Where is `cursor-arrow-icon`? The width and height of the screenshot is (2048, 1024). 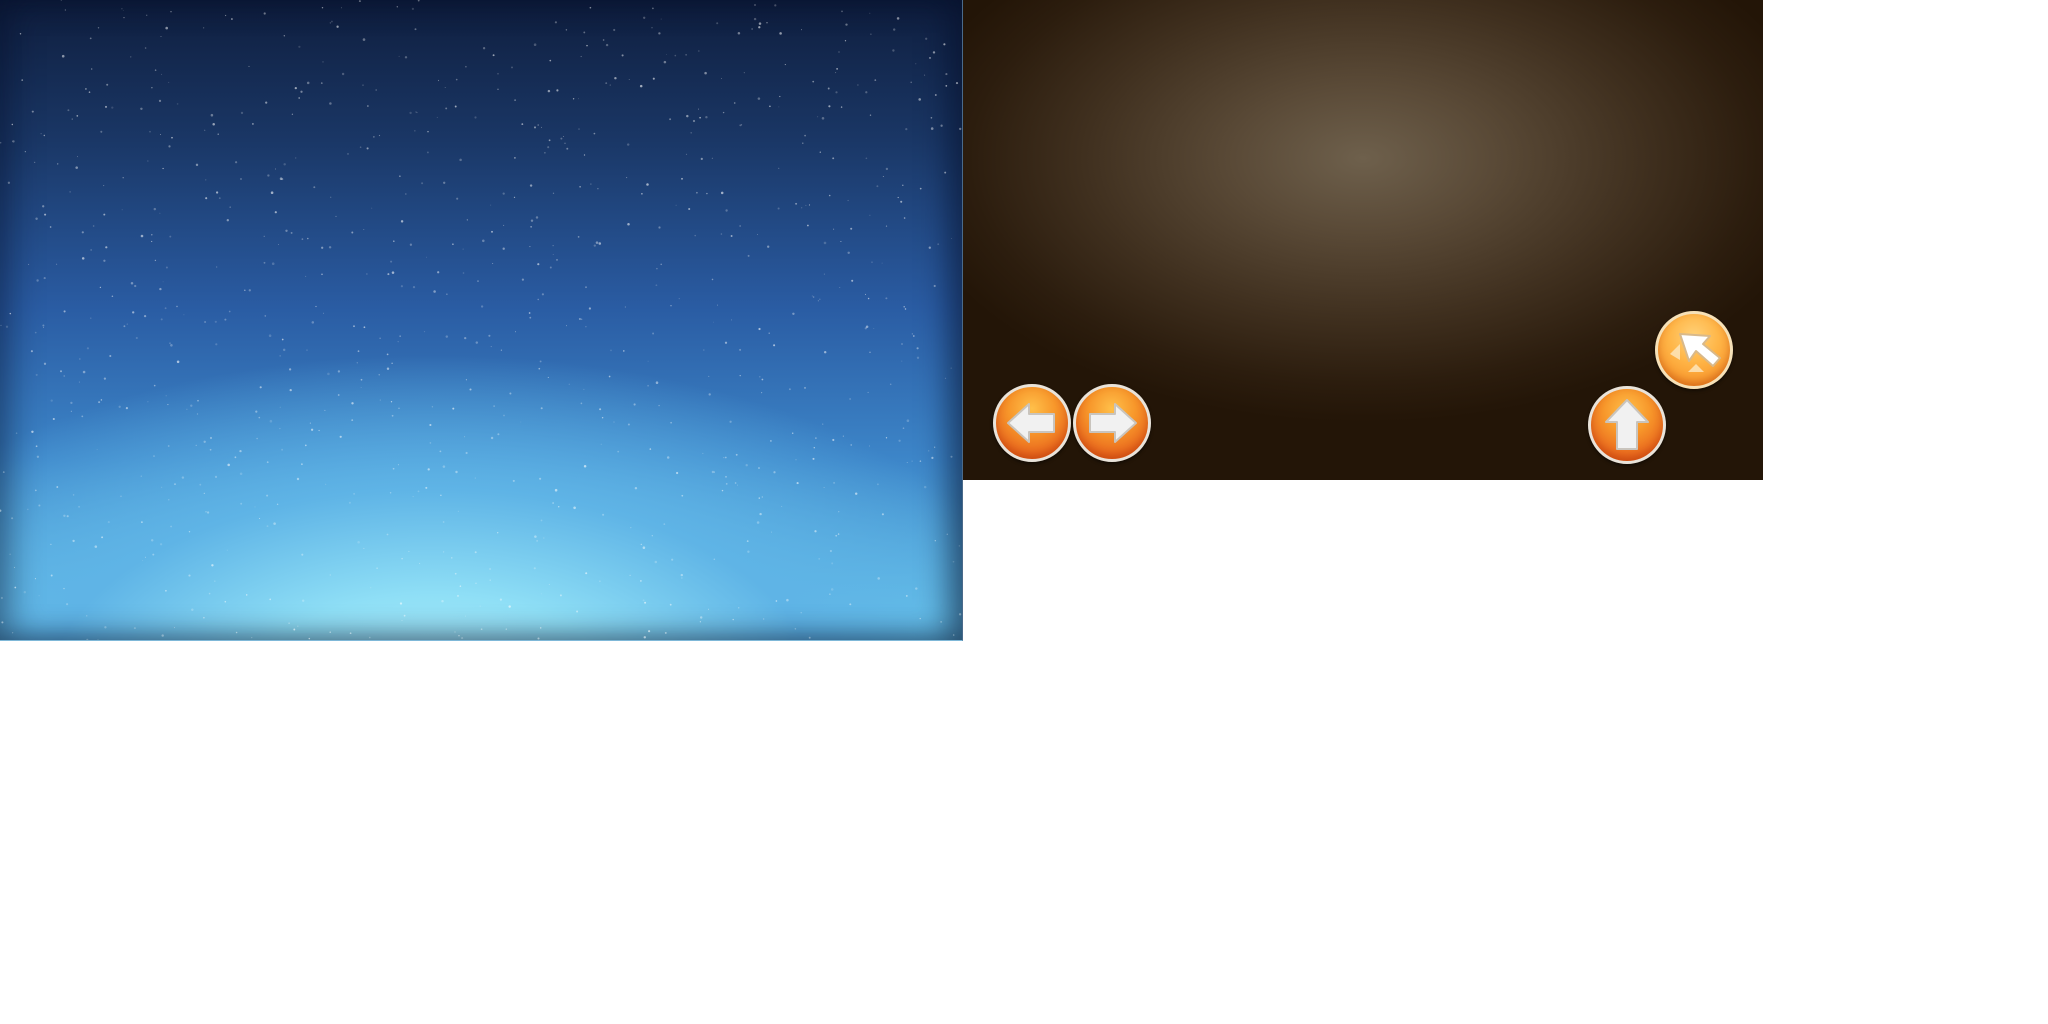 cursor-arrow-icon is located at coordinates (1695, 352).